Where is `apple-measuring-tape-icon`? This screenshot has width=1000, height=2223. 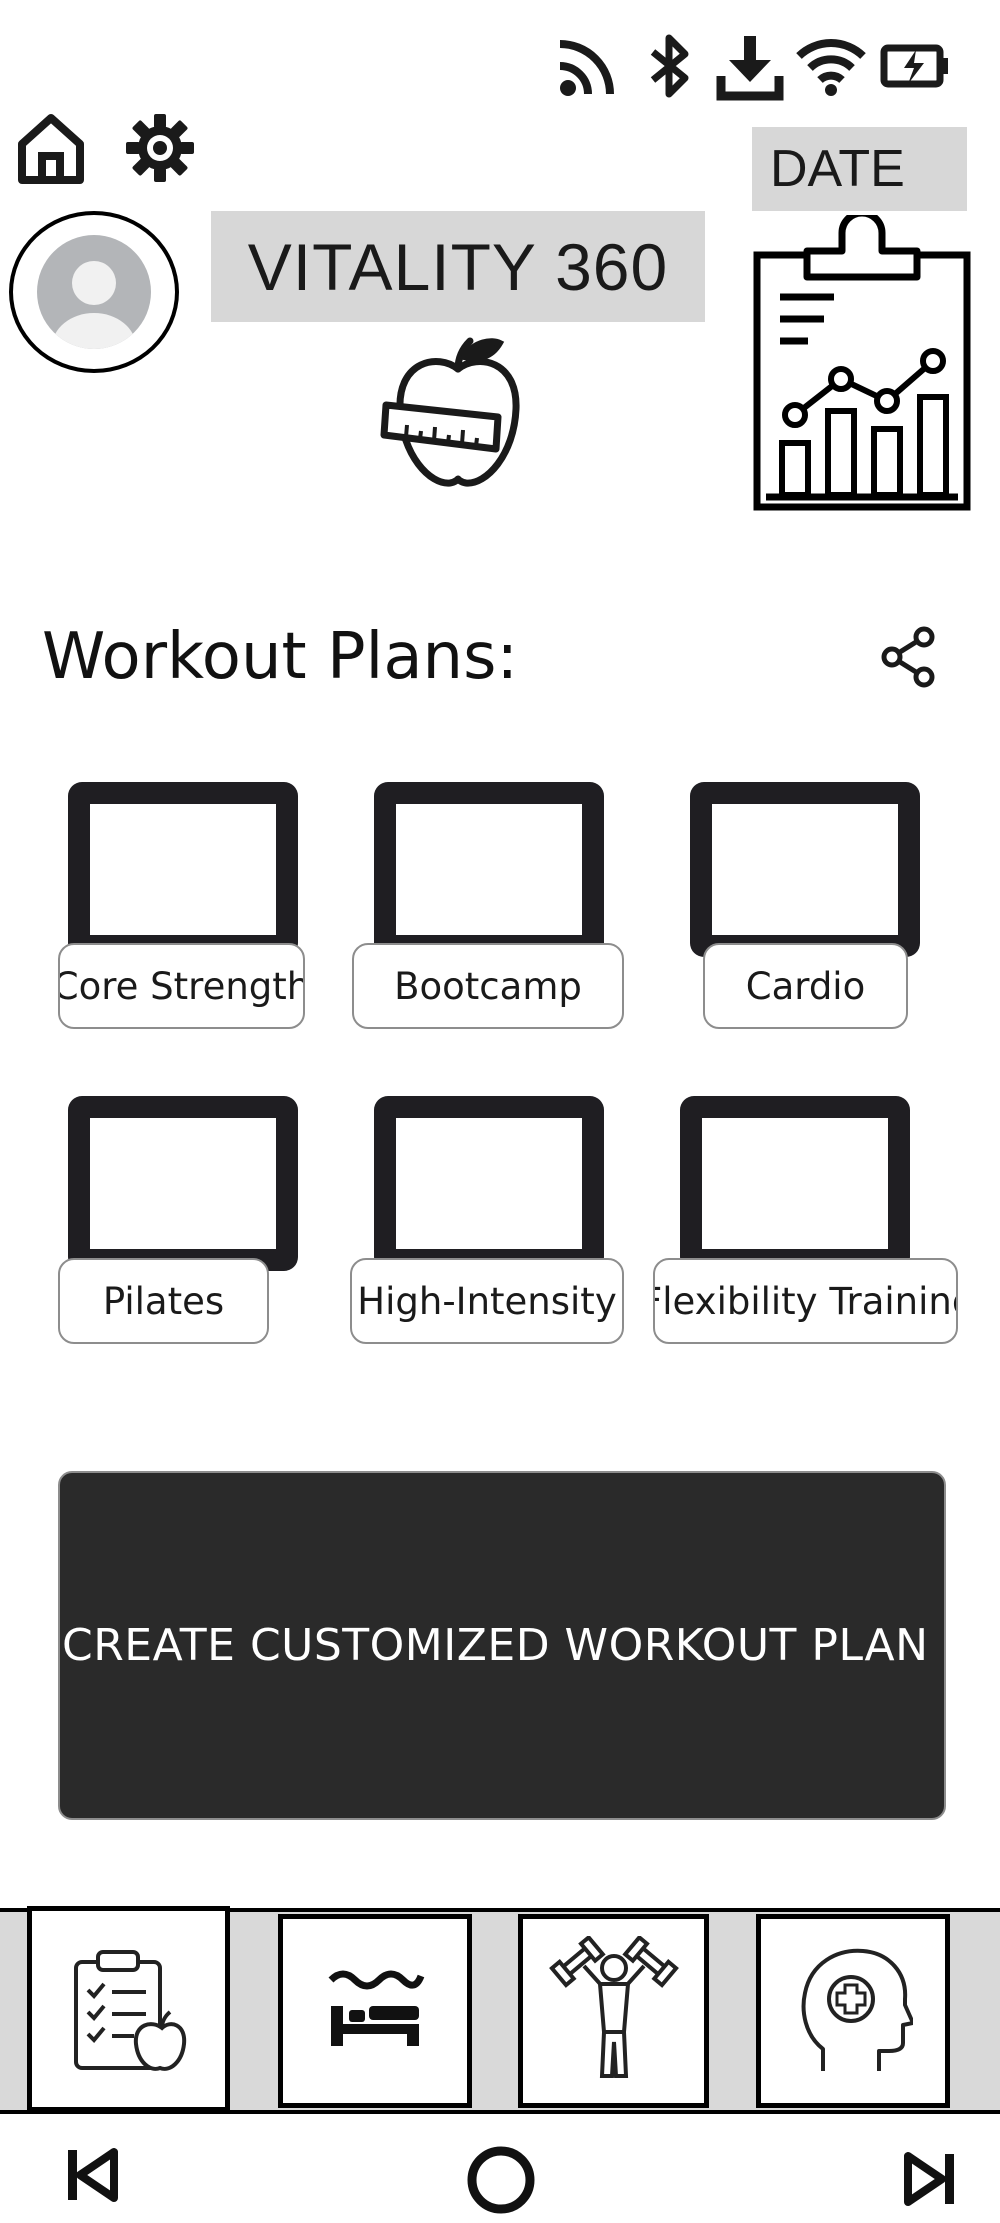
apple-measuring-tape-icon is located at coordinates (450, 412).